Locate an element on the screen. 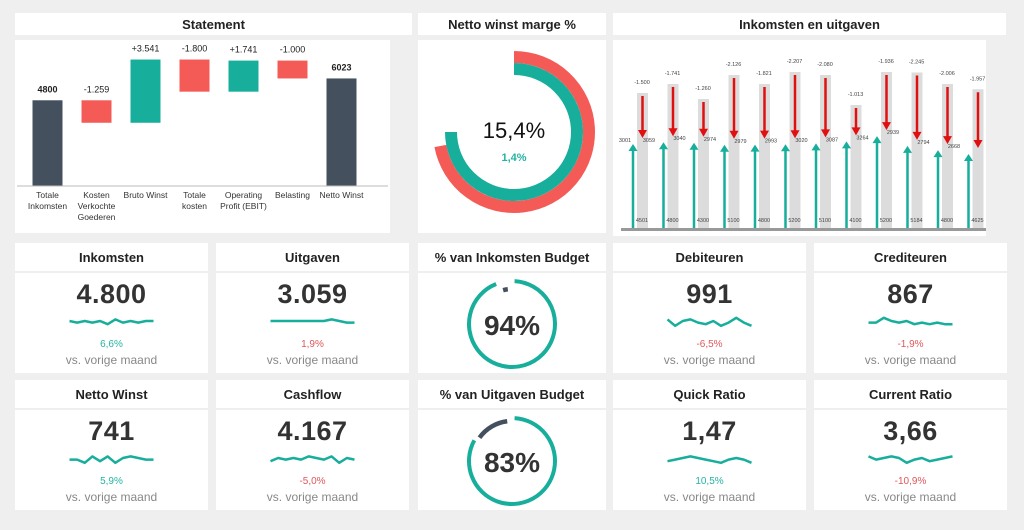 Image resolution: width=1024 pixels, height=530 pixels. income-label: 4501 is located at coordinates (642, 221).